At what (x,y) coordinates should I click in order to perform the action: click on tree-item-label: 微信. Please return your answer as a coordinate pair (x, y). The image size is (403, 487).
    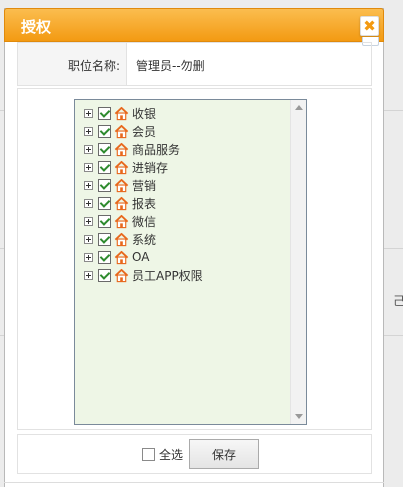
    Looking at the image, I should click on (144, 221).